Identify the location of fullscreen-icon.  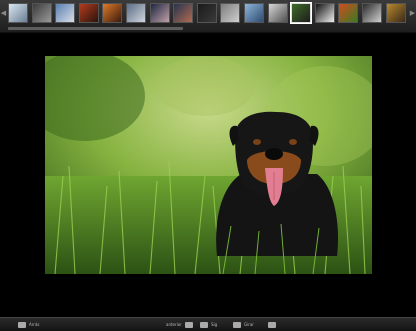
(272, 324).